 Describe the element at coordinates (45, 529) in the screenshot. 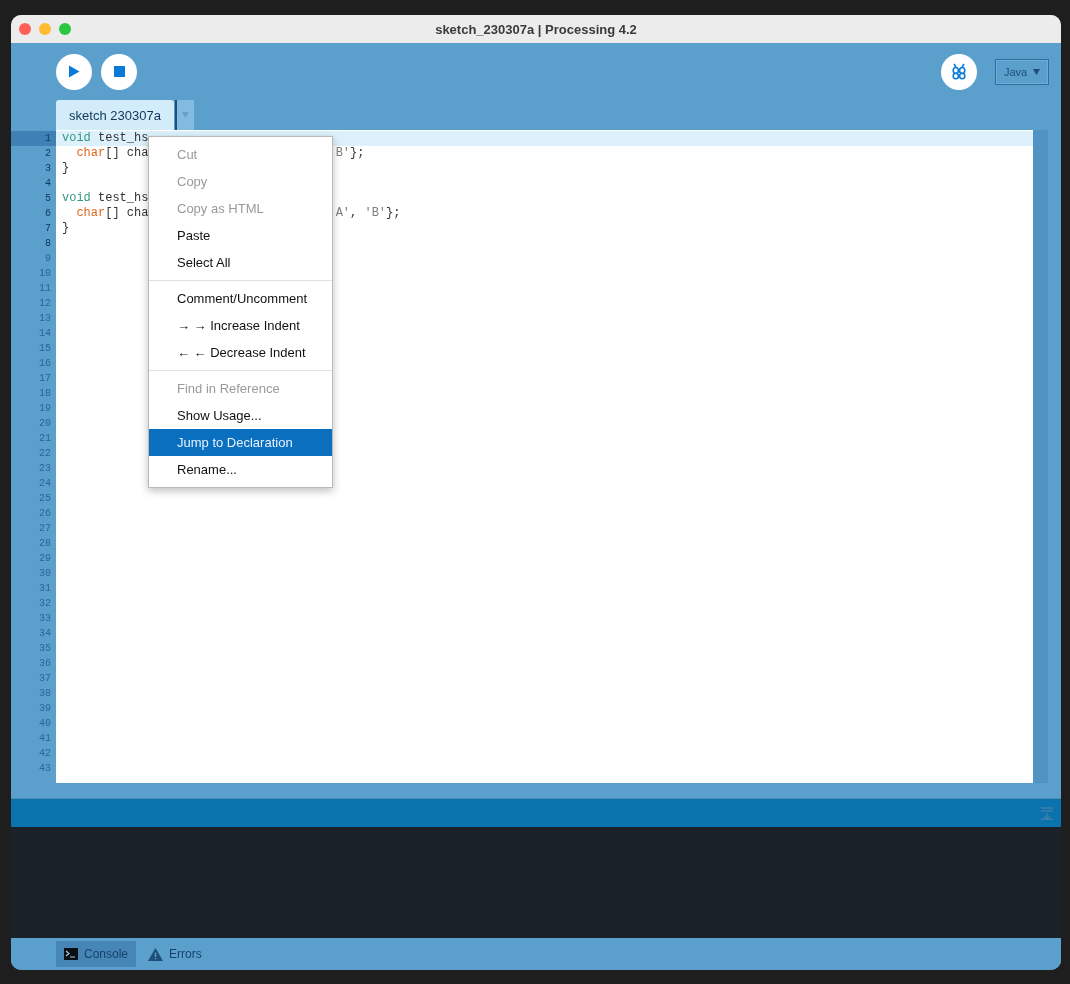

I see `line-number: 27` at that location.